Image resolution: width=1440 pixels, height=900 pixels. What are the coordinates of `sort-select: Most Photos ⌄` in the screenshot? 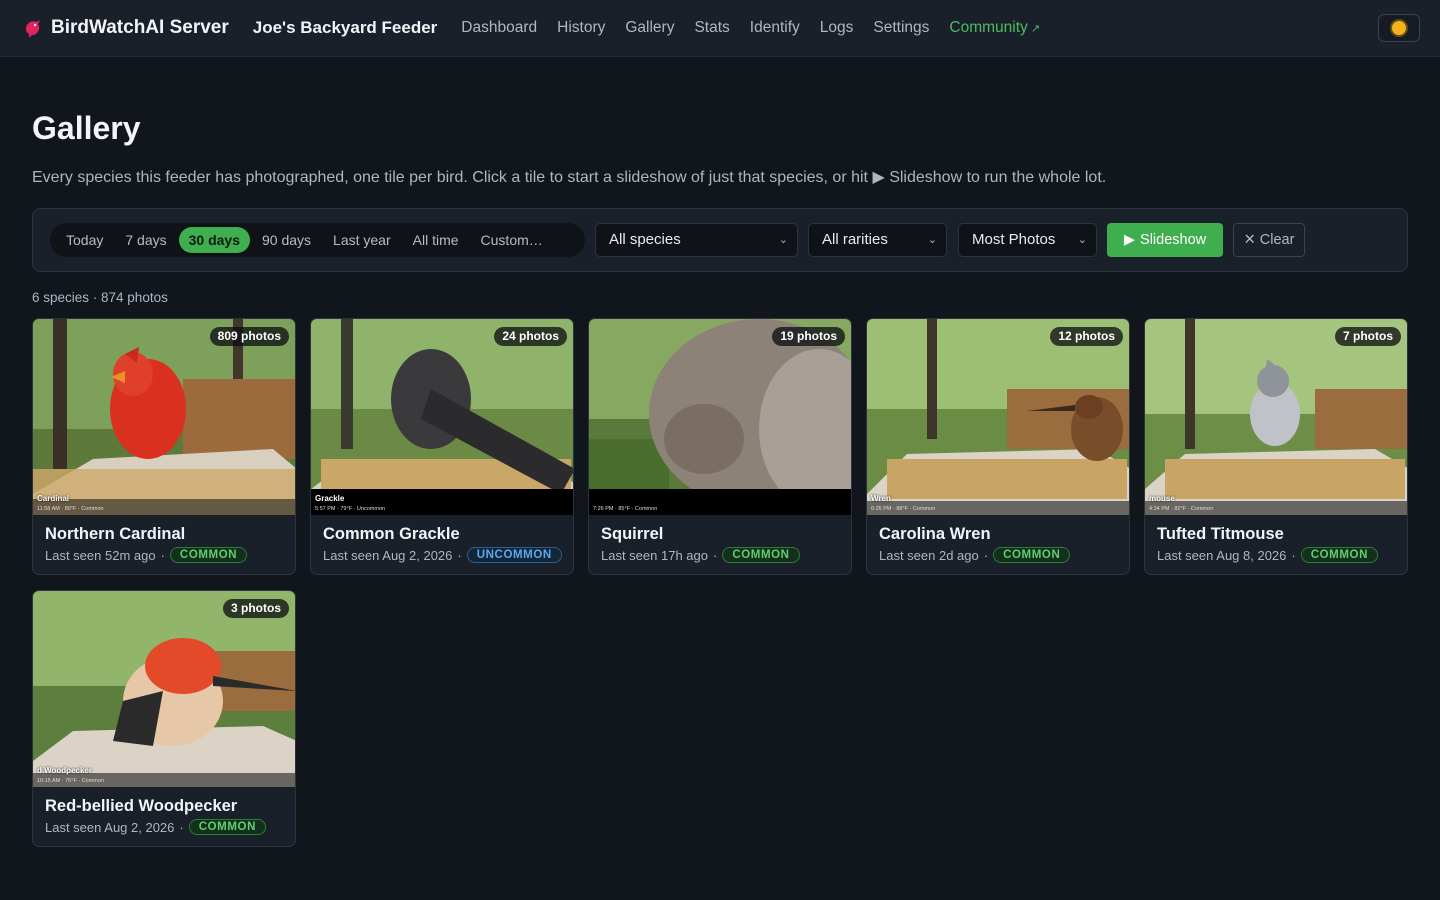 It's located at (1027, 240).